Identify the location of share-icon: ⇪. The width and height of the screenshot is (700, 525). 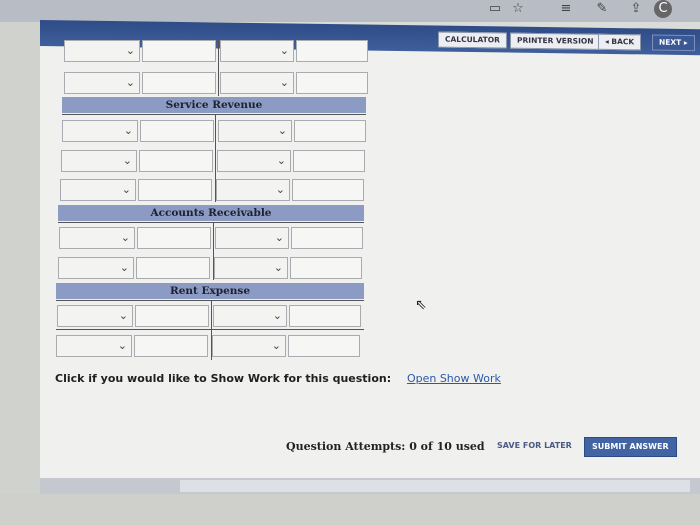
(636, 9).